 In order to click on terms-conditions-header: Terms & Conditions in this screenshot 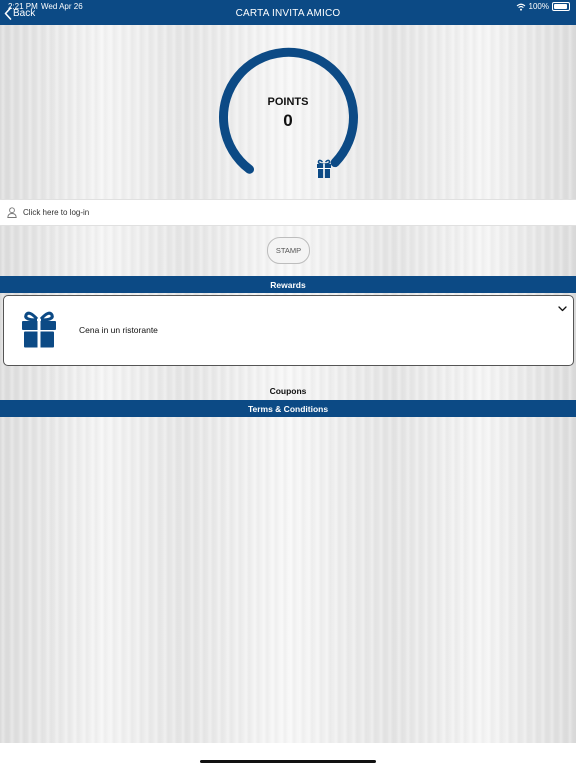, I will do `click(288, 408)`.